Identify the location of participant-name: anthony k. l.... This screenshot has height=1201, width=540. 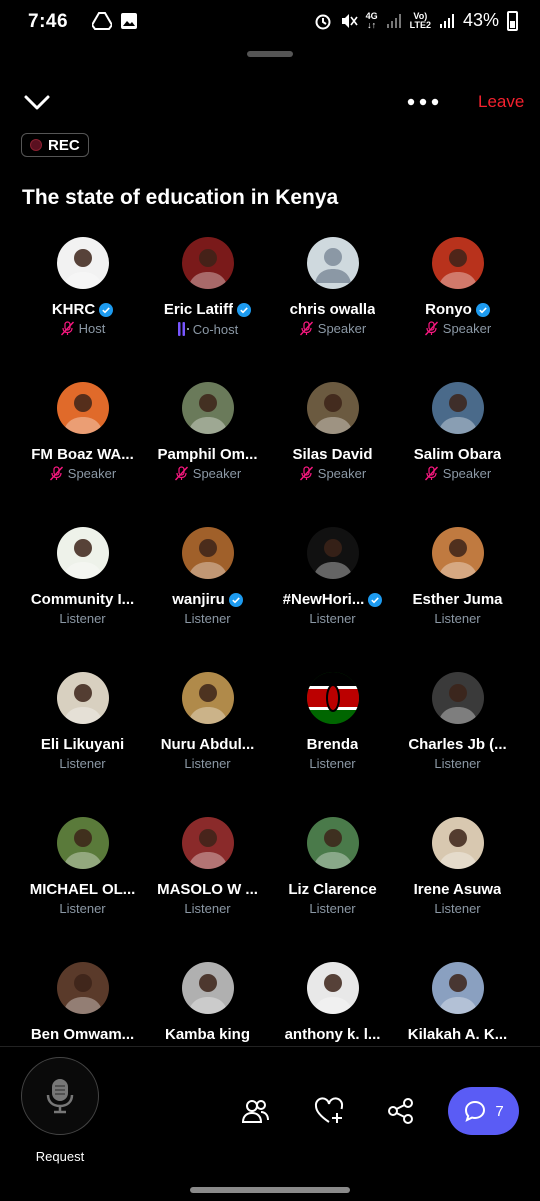
(332, 1034).